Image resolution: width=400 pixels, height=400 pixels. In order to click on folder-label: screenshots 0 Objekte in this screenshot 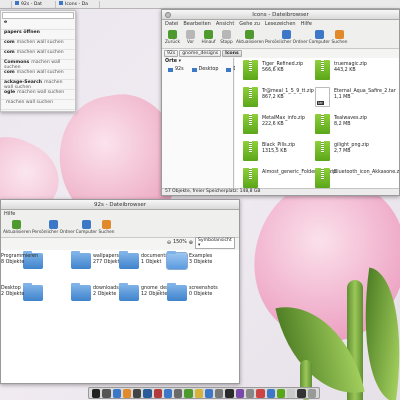, I will do `click(203, 291)`.